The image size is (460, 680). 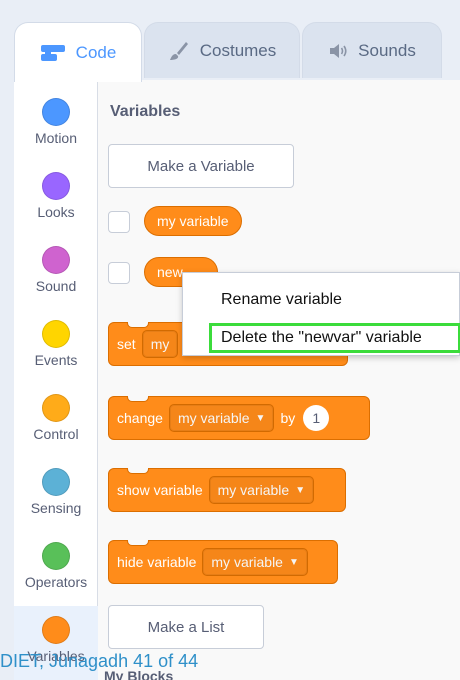 I want to click on change-variable-name: my variable, so click(x=213, y=418).